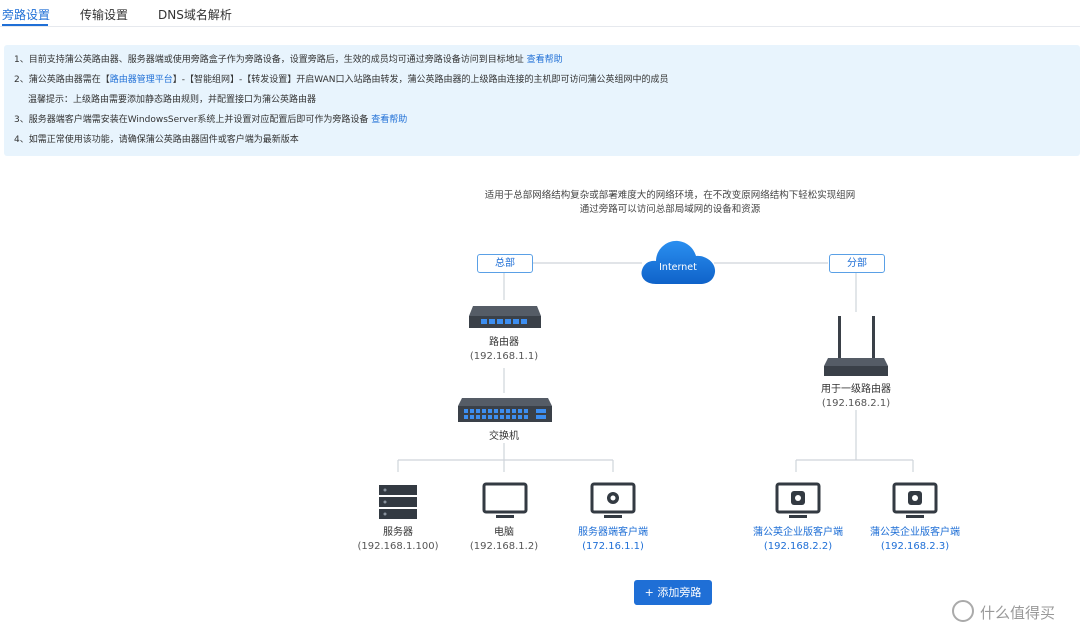 The width and height of the screenshot is (1080, 635). I want to click on monitor-icon, so click(505, 500).